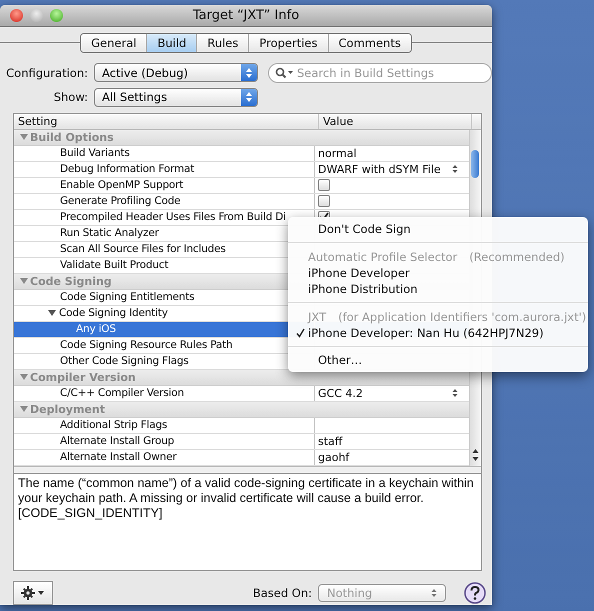 The height and width of the screenshot is (611, 594). Describe the element at coordinates (282, 593) in the screenshot. I see `field-label: Based On:` at that location.